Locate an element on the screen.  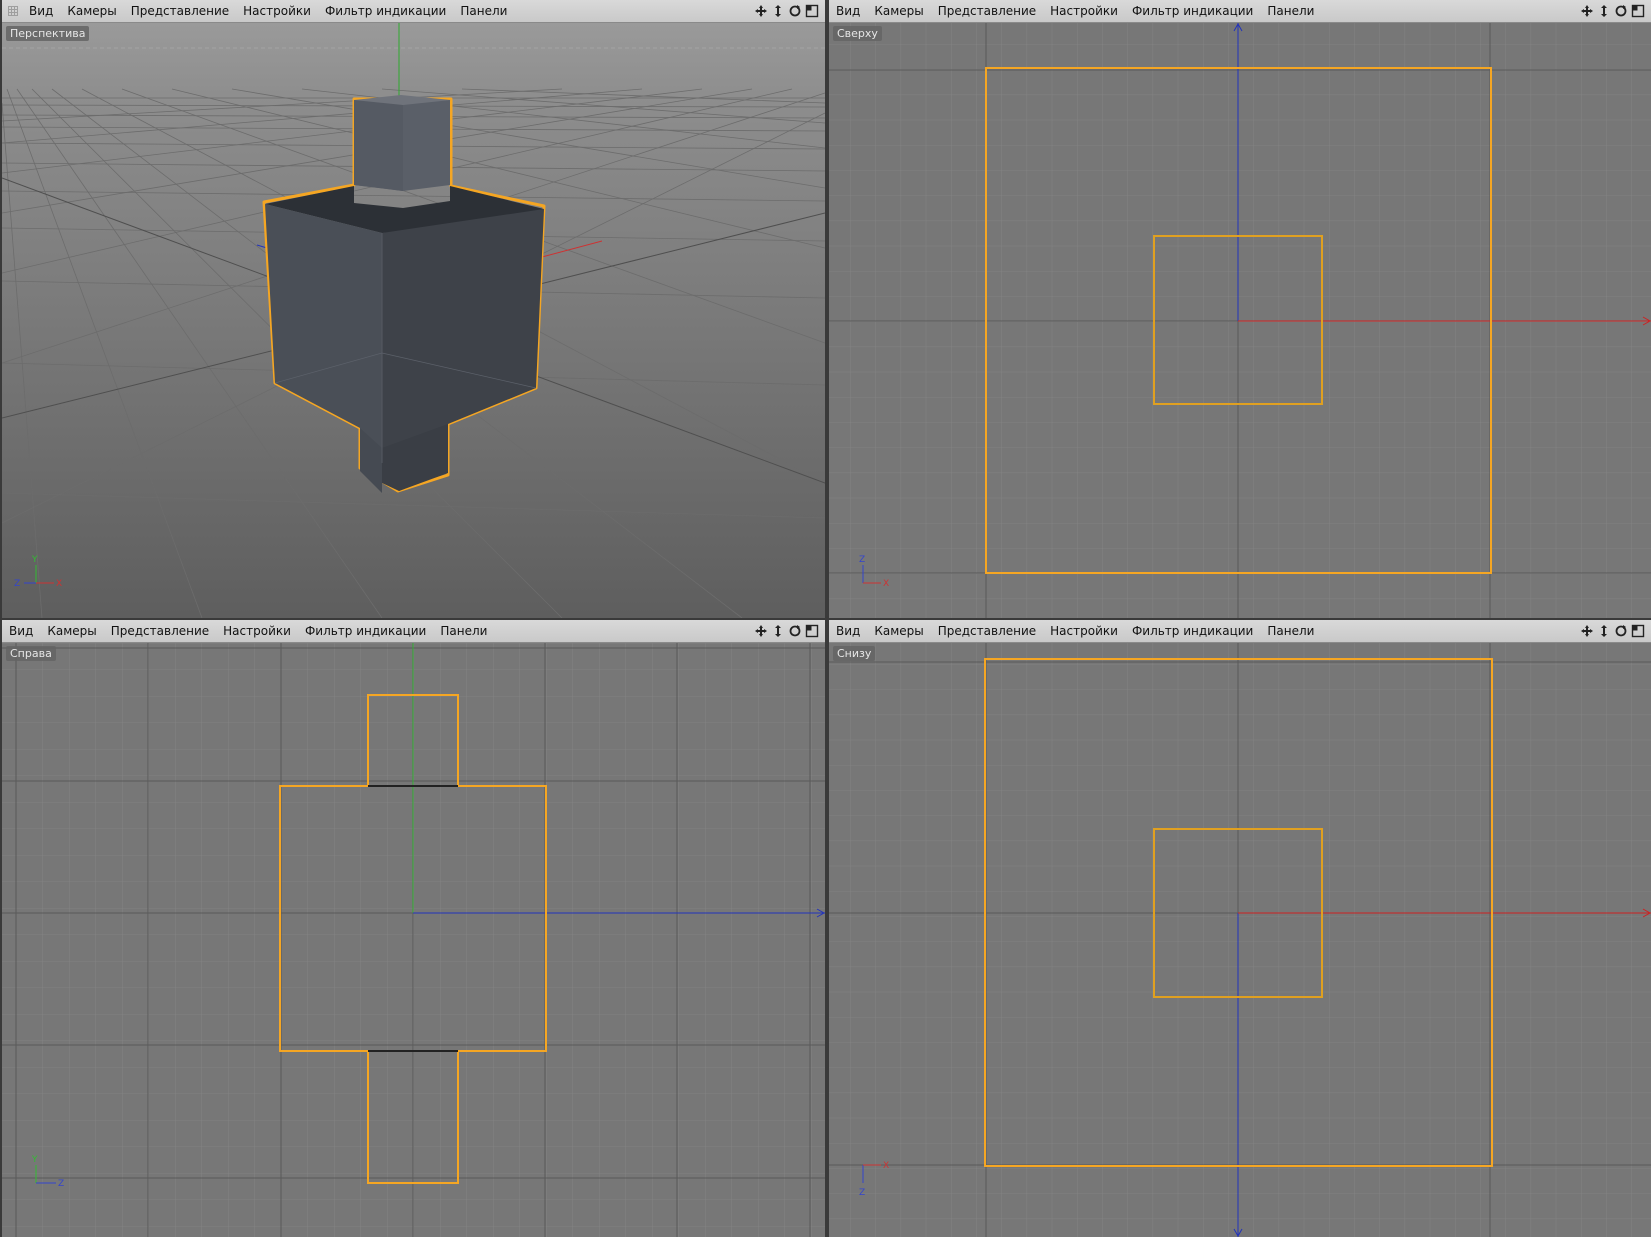
viewport-label-bottom: Снизу is located at coordinates (854, 653).